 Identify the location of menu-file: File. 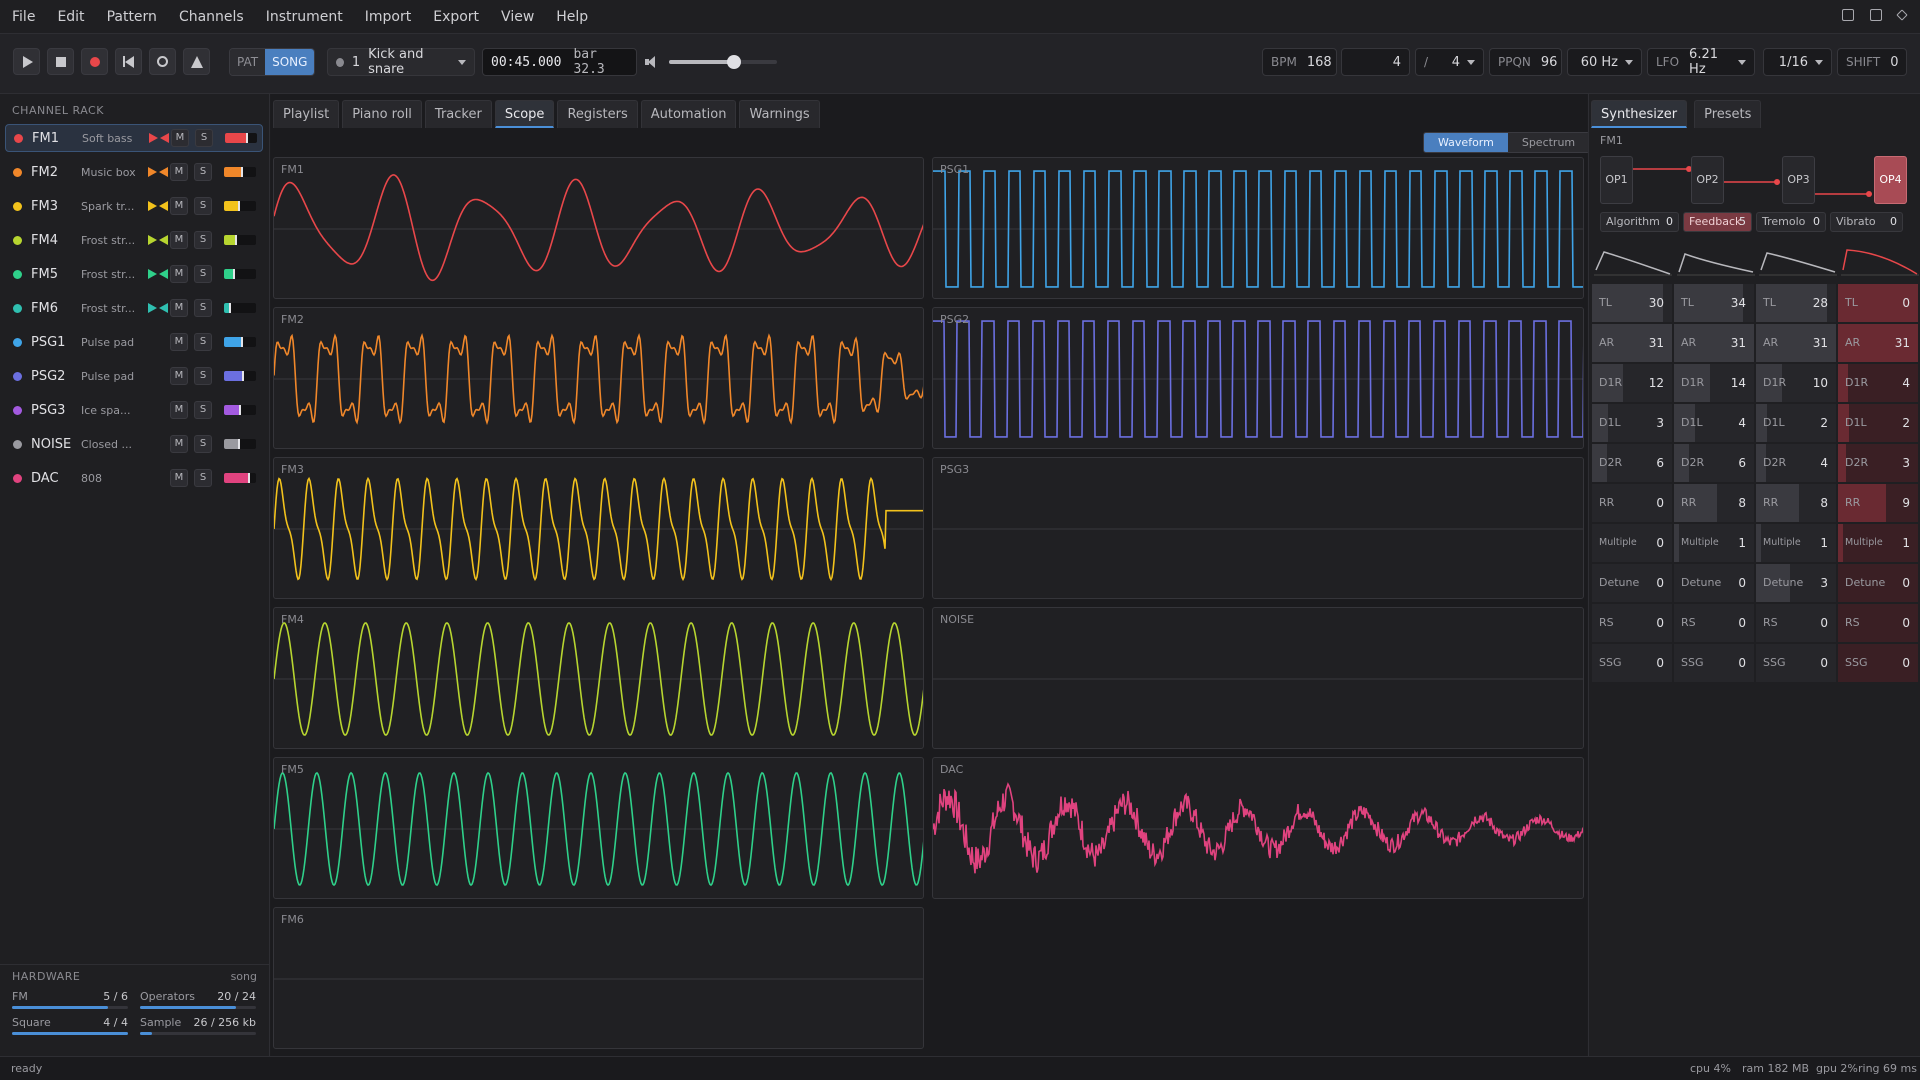
(23, 17).